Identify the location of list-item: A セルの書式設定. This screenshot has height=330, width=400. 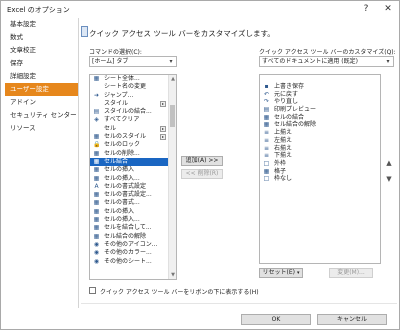
(133, 187).